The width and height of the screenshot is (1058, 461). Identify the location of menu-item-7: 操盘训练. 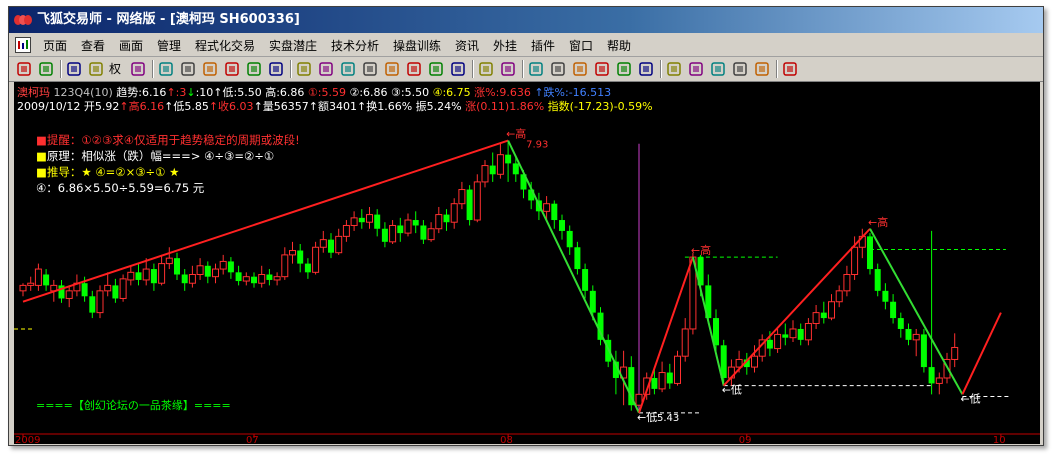
(417, 45).